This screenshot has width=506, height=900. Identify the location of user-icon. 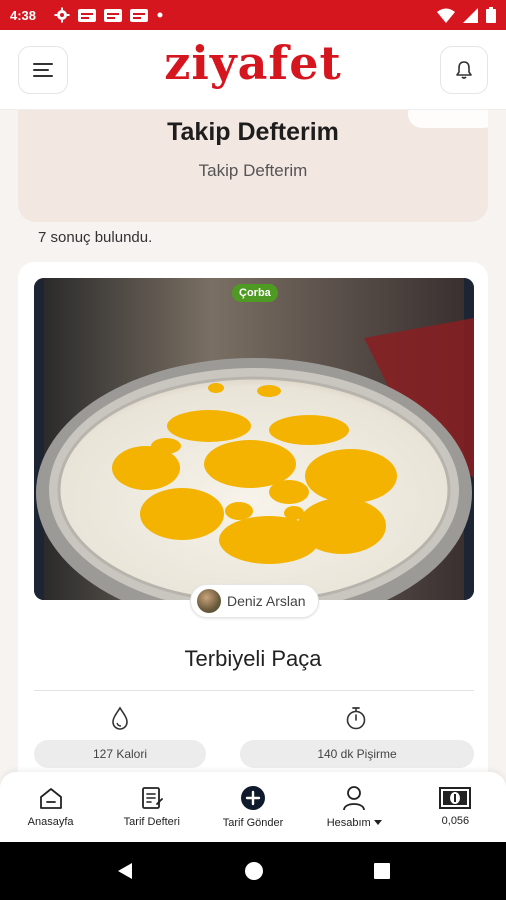
(354, 798).